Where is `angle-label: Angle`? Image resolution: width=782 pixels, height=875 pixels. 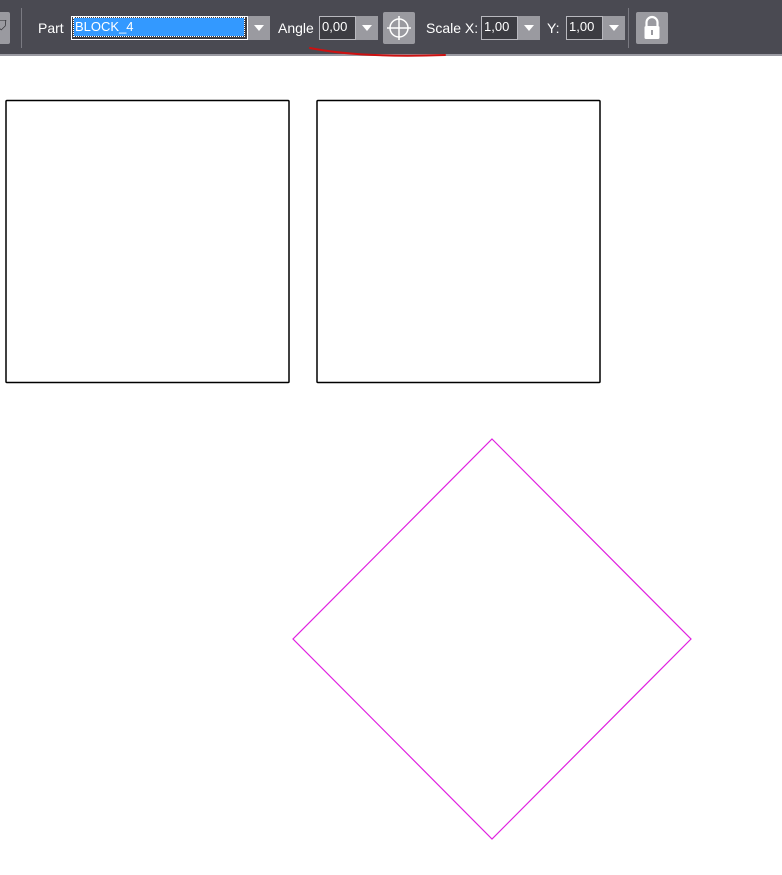
angle-label: Angle is located at coordinates (296, 28).